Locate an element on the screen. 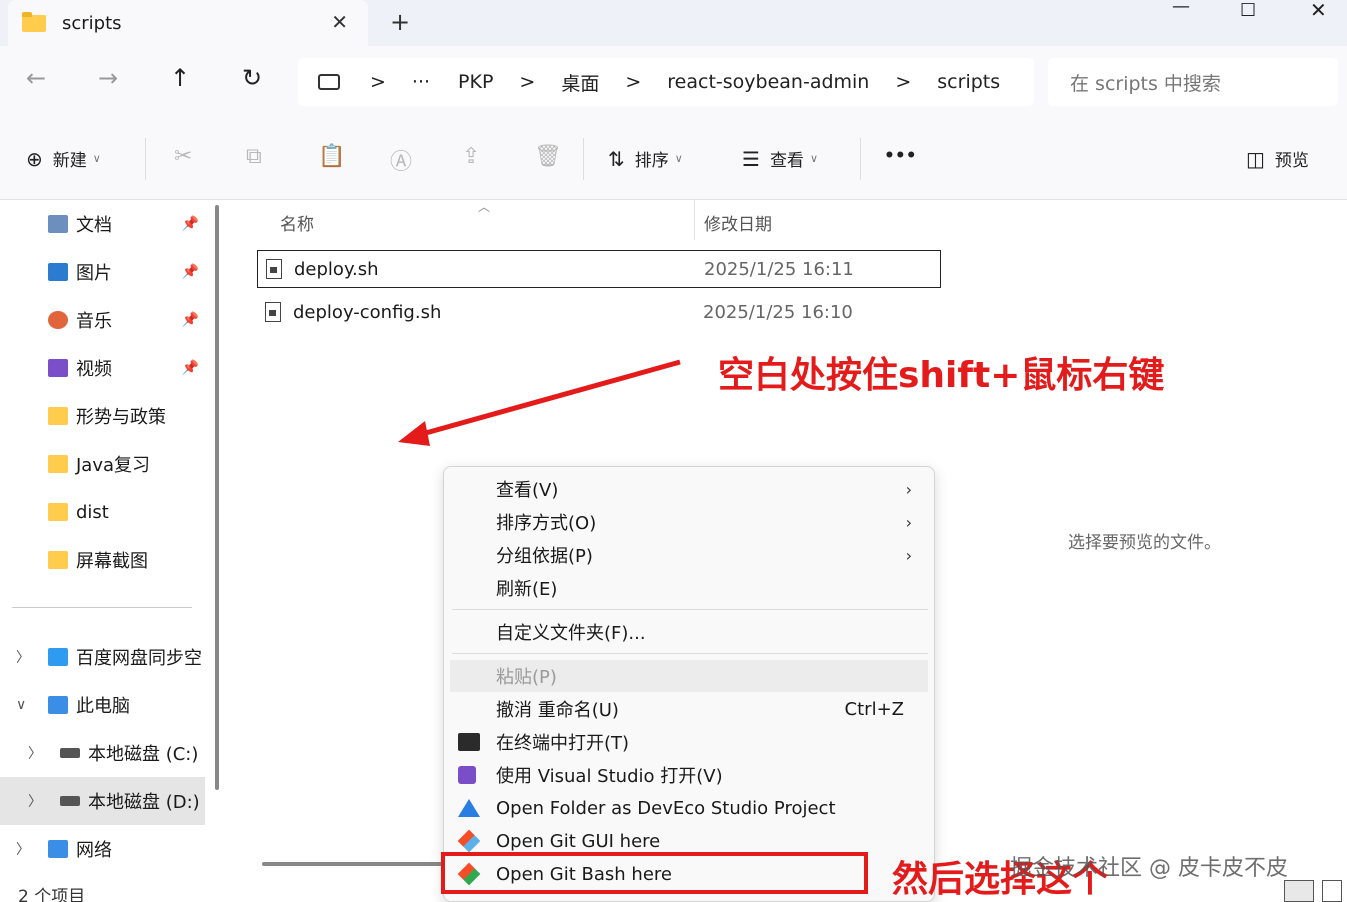 This screenshot has width=1347, height=902. annotation-shift-right-click: 空白处按住shift+鼠标右键 is located at coordinates (941, 375).